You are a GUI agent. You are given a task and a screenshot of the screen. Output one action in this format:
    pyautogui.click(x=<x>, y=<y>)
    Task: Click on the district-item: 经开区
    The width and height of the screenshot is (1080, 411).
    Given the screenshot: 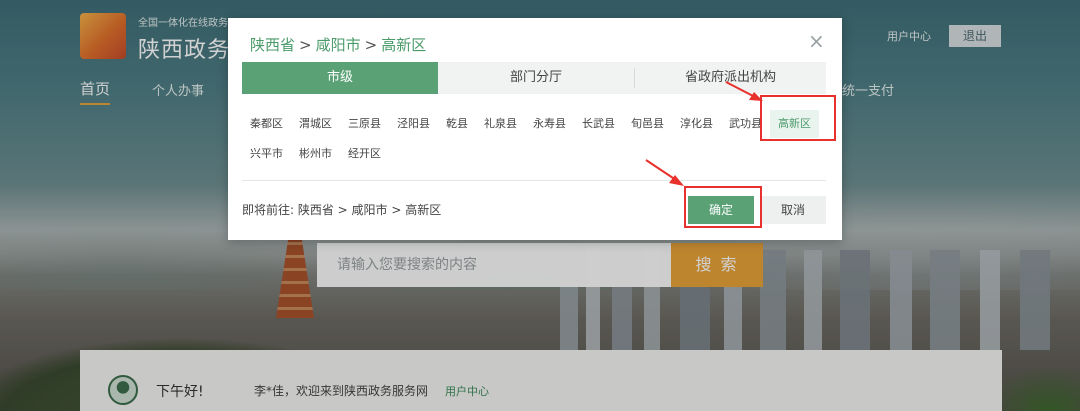 What is the action you would take?
    pyautogui.click(x=364, y=154)
    